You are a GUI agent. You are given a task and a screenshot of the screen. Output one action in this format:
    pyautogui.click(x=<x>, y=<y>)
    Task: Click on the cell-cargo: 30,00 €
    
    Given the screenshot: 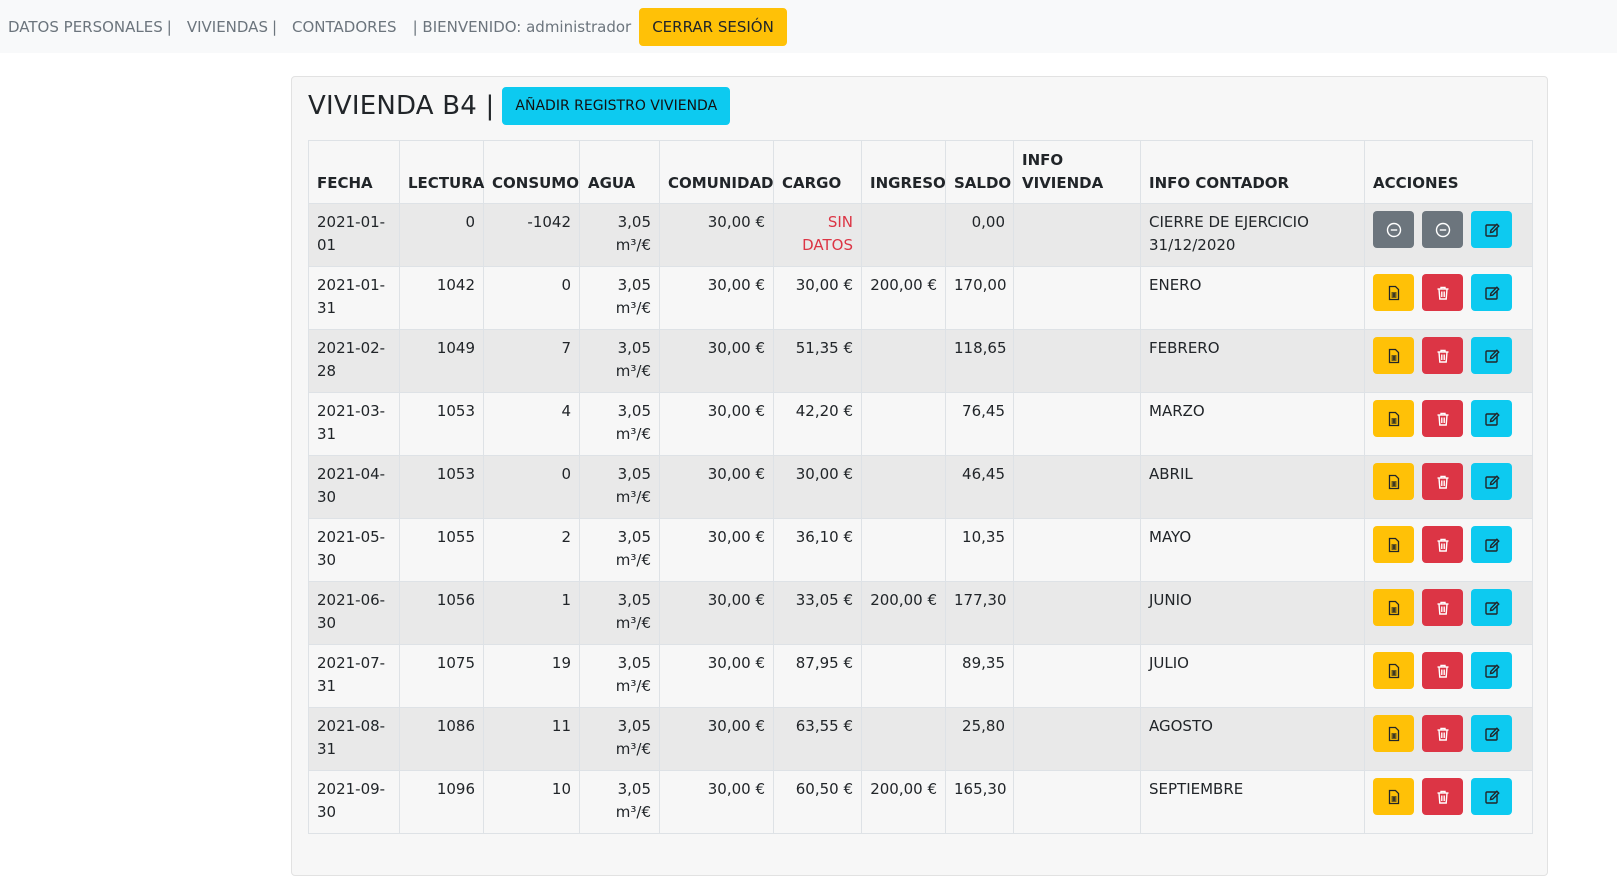 What is the action you would take?
    pyautogui.click(x=817, y=298)
    